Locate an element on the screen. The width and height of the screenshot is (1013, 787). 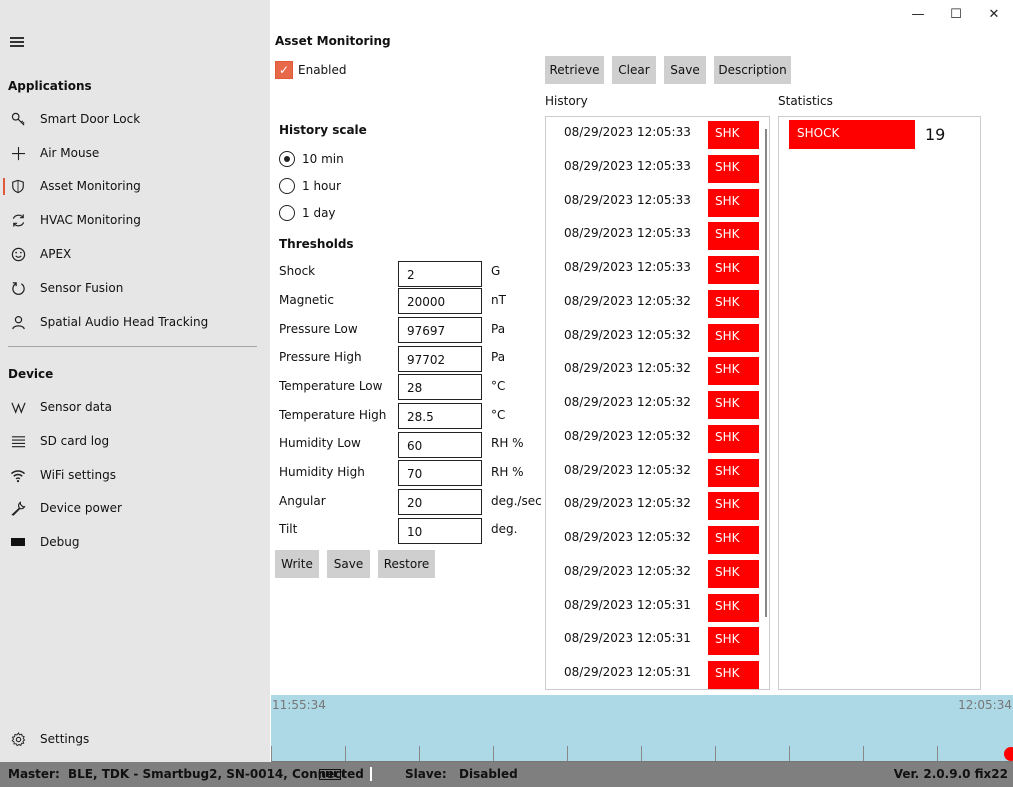
pressure-high-input: 97702 is located at coordinates (440, 359).